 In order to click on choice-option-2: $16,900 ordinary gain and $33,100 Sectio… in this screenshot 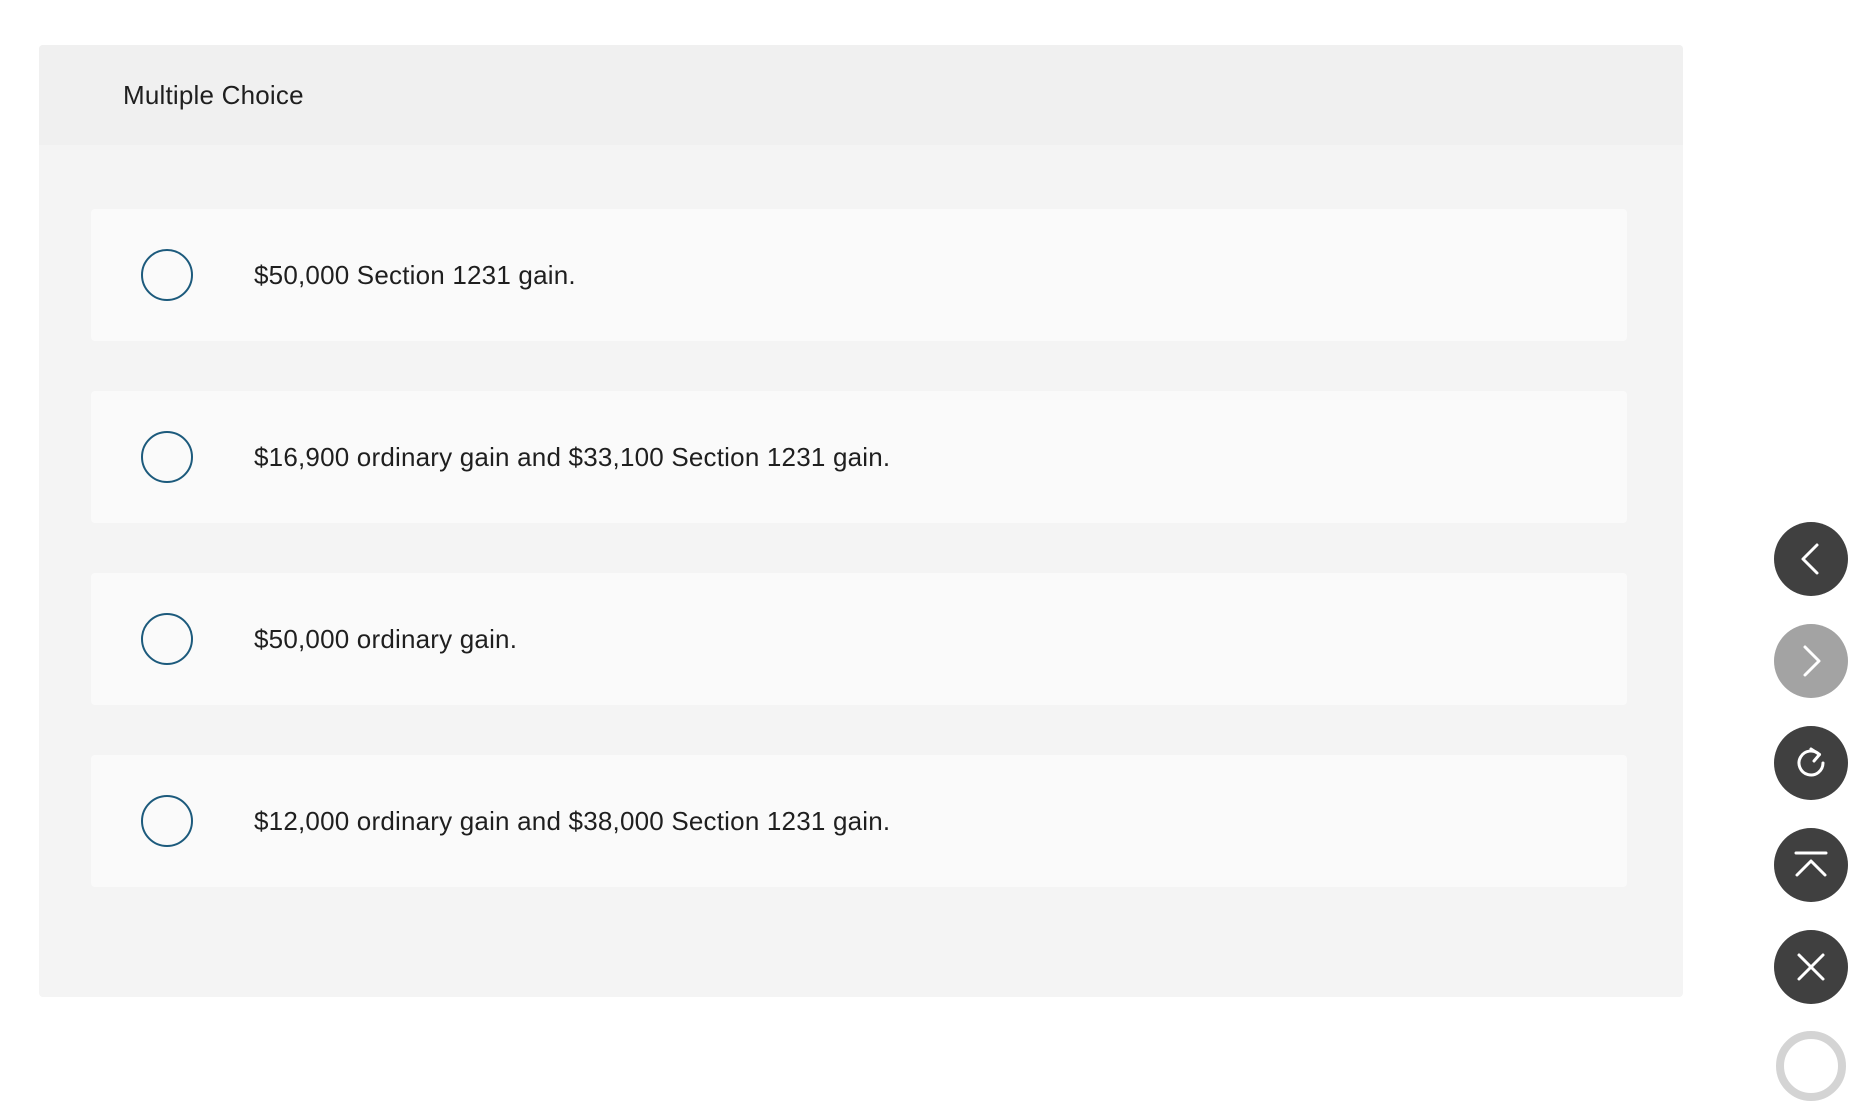, I will do `click(859, 457)`.